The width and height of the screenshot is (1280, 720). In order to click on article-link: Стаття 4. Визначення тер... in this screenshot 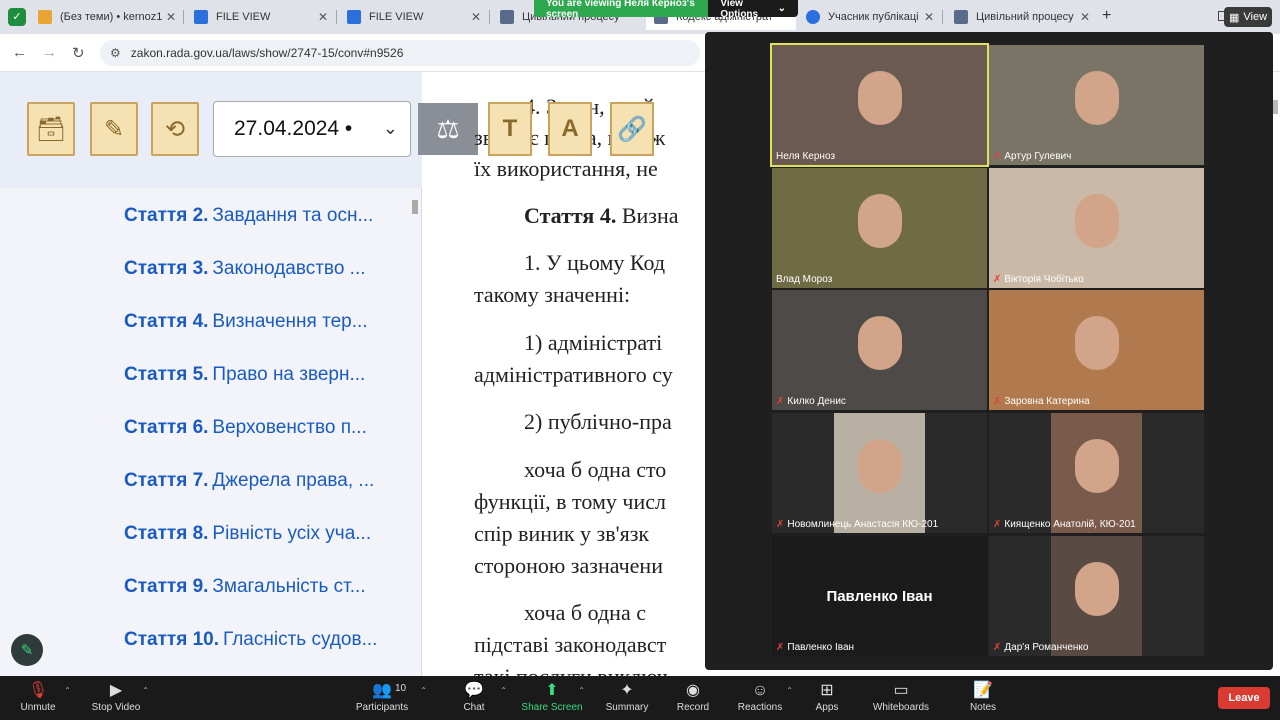, I will do `click(269, 324)`.